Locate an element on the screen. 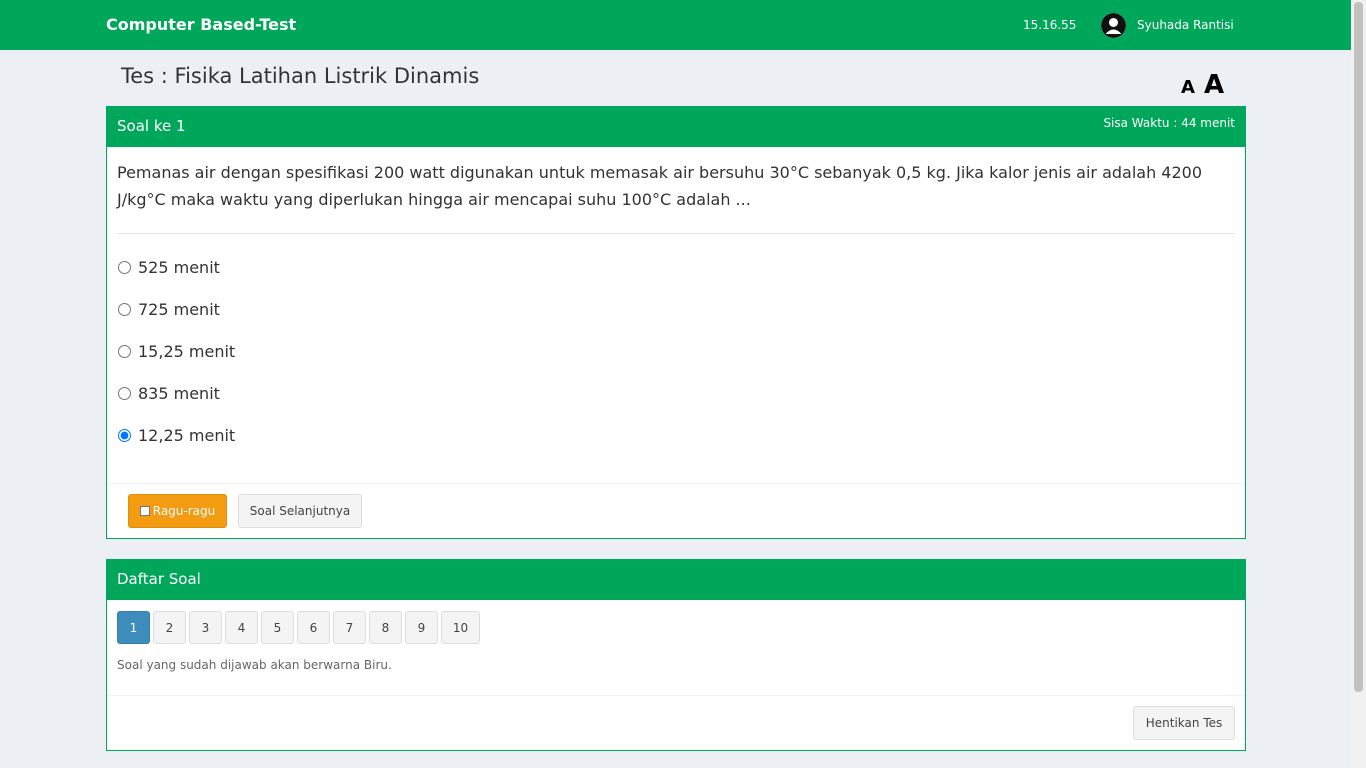  question-number-button: 7 is located at coordinates (349, 627).